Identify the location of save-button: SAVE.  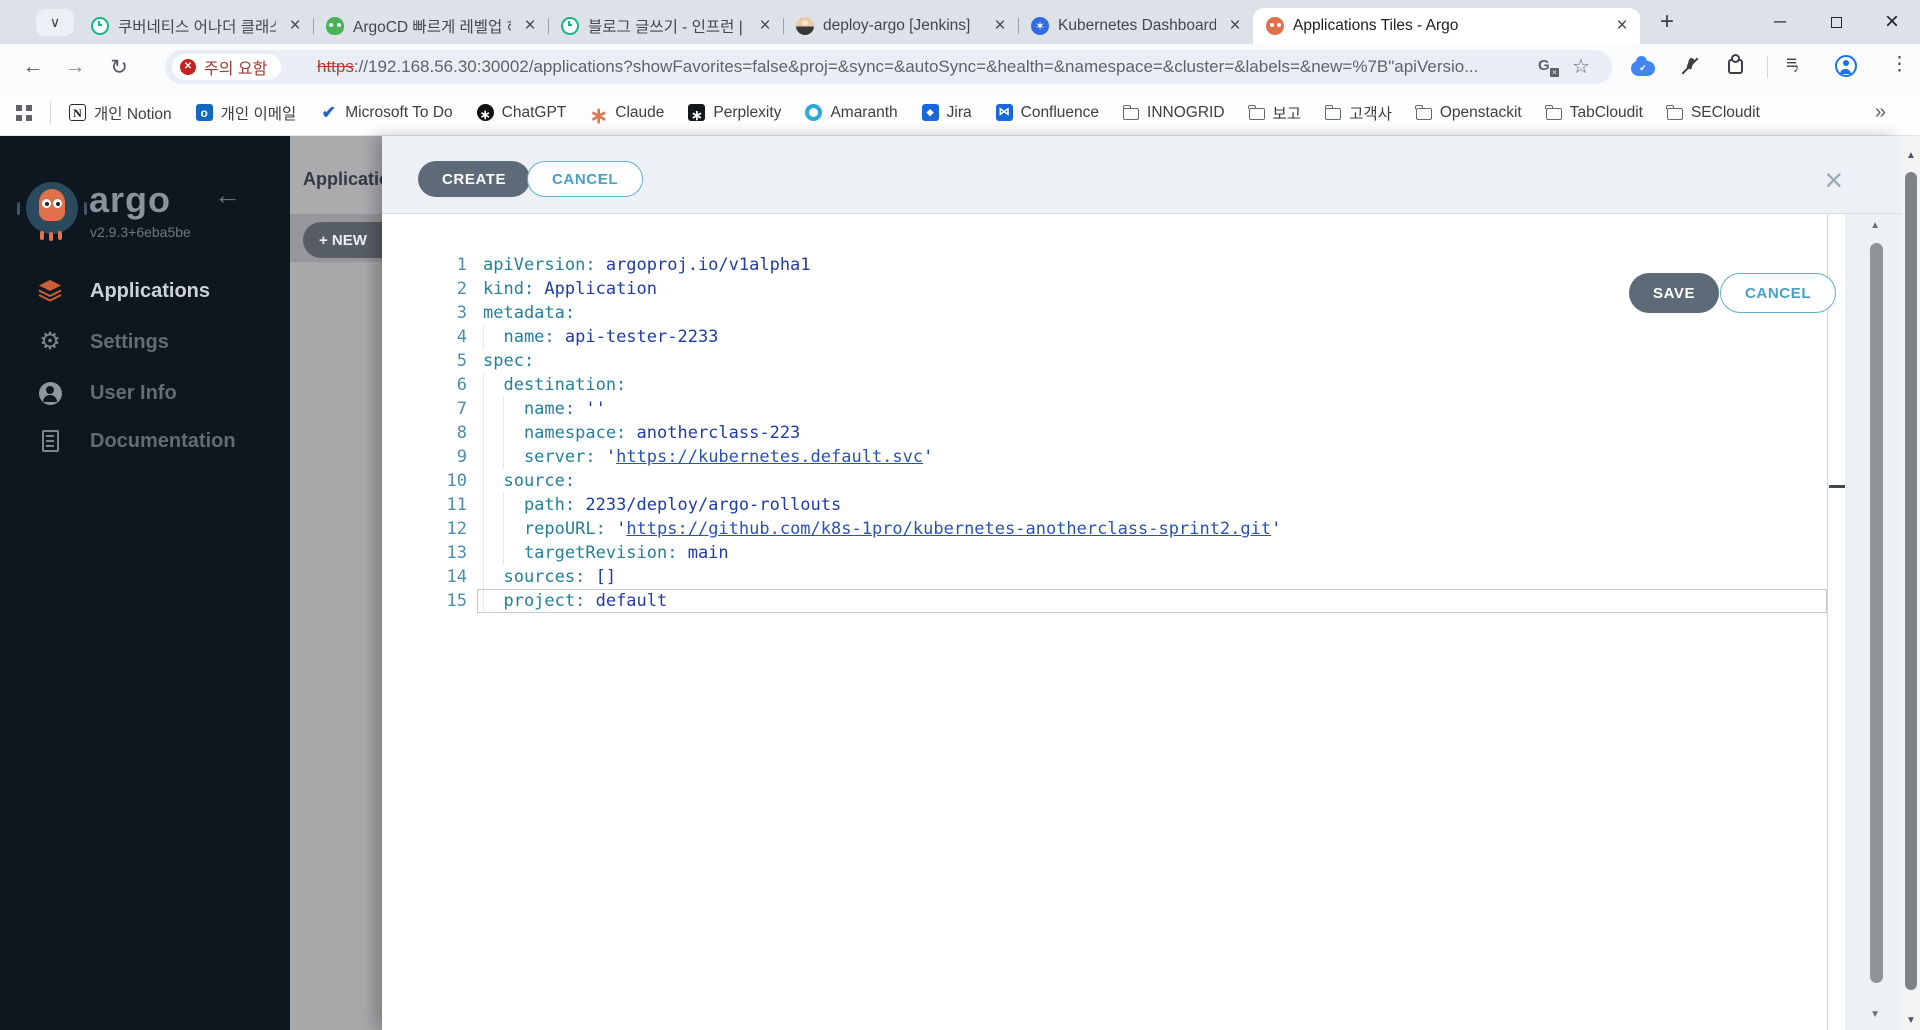
(1674, 293).